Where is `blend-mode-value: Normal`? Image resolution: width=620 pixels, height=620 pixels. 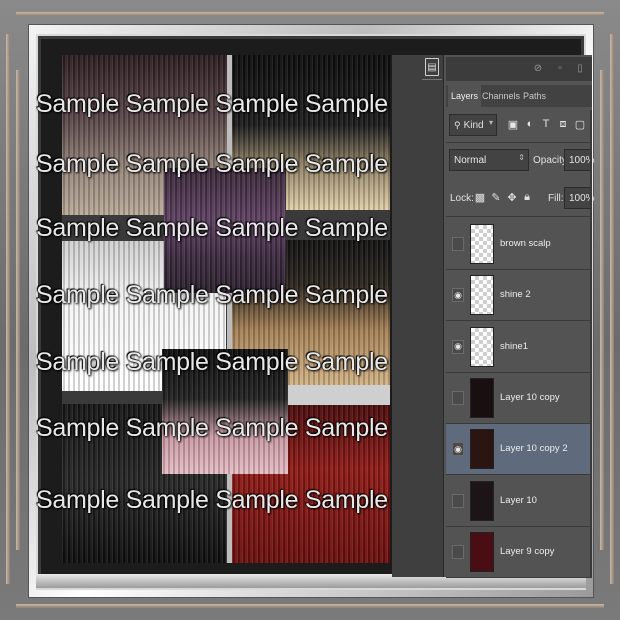 blend-mode-value: Normal is located at coordinates (470, 160).